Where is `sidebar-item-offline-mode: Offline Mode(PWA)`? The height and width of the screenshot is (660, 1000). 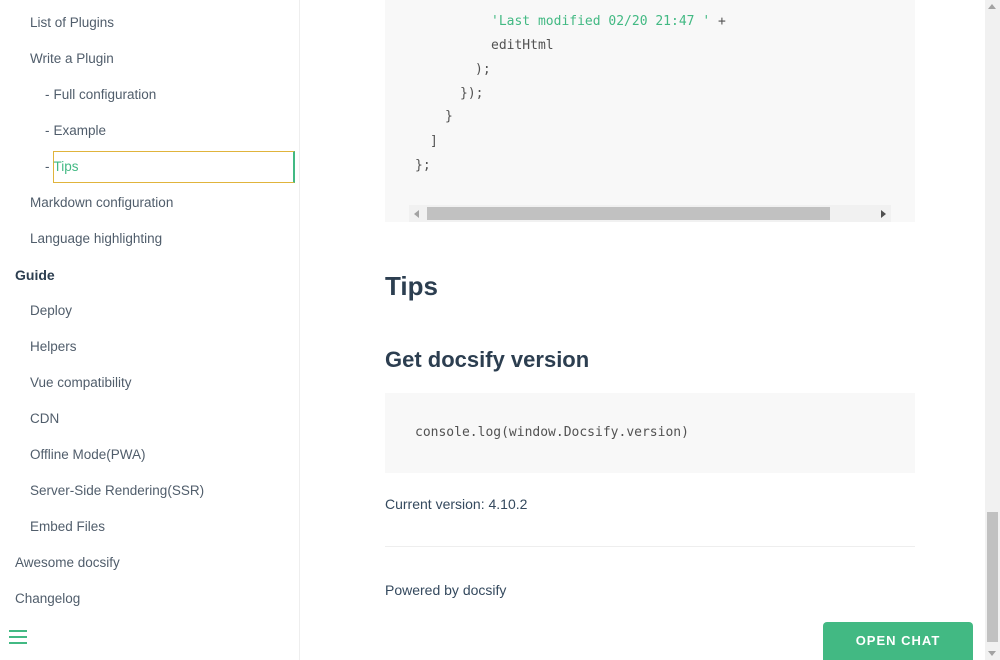 sidebar-item-offline-mode: Offline Mode(PWA) is located at coordinates (88, 455).